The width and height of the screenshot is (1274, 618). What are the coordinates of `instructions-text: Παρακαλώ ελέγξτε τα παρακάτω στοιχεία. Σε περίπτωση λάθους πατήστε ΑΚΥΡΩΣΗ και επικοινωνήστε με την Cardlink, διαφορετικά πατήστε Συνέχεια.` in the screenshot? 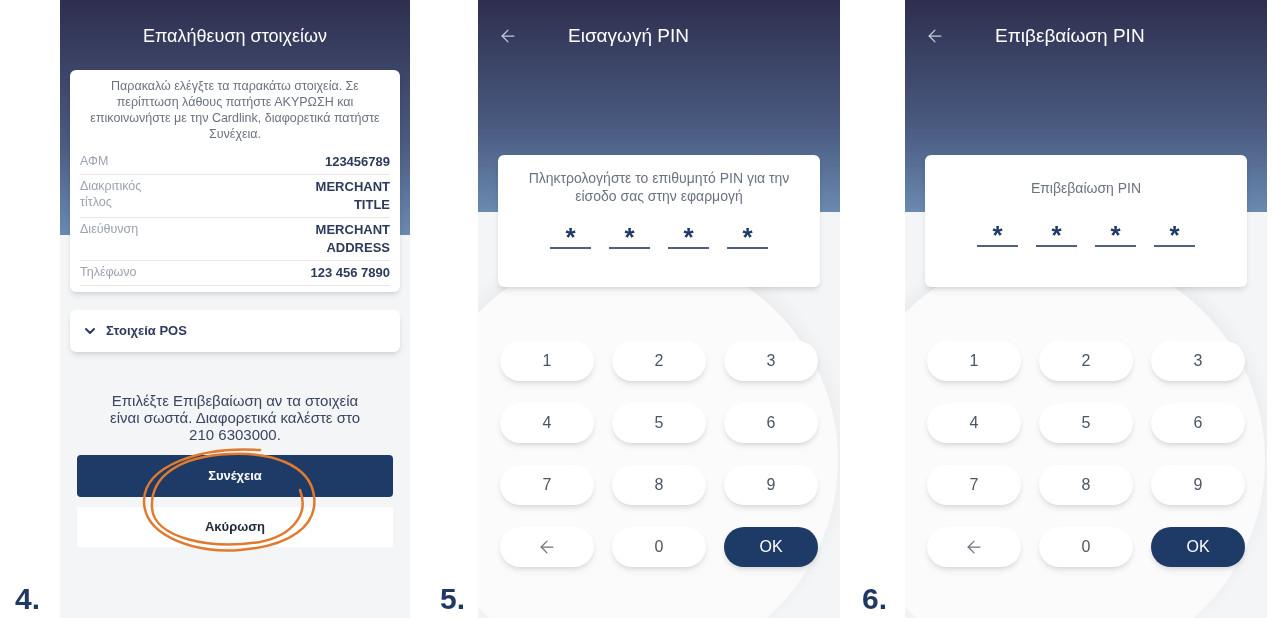 It's located at (235, 110).